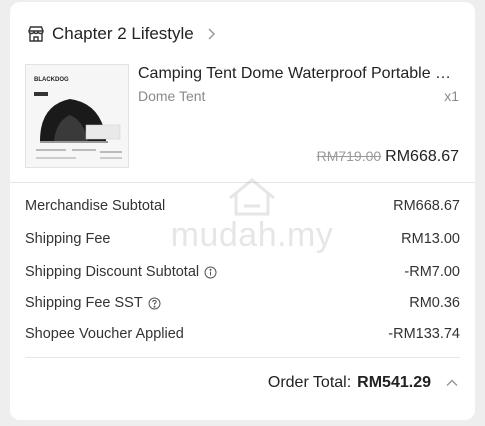  Describe the element at coordinates (309, 382) in the screenshot. I see `order-total-label: Order Total:` at that location.